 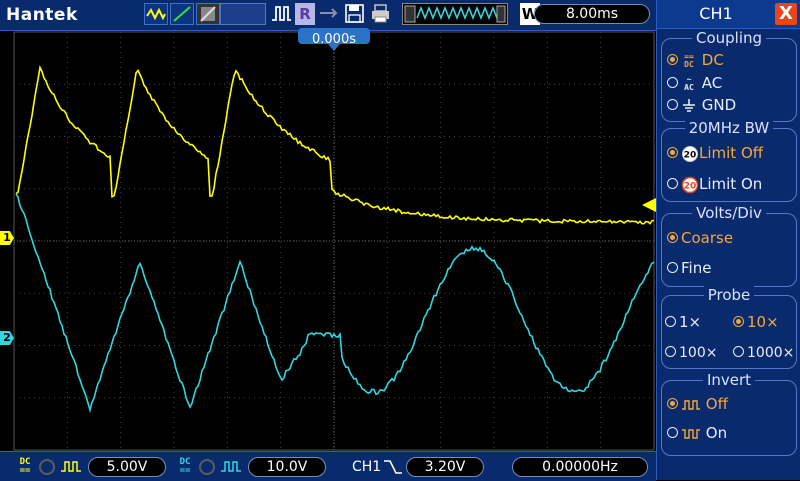 What do you see at coordinates (691, 353) in the screenshot?
I see `probe-100x-option: 100×` at bounding box center [691, 353].